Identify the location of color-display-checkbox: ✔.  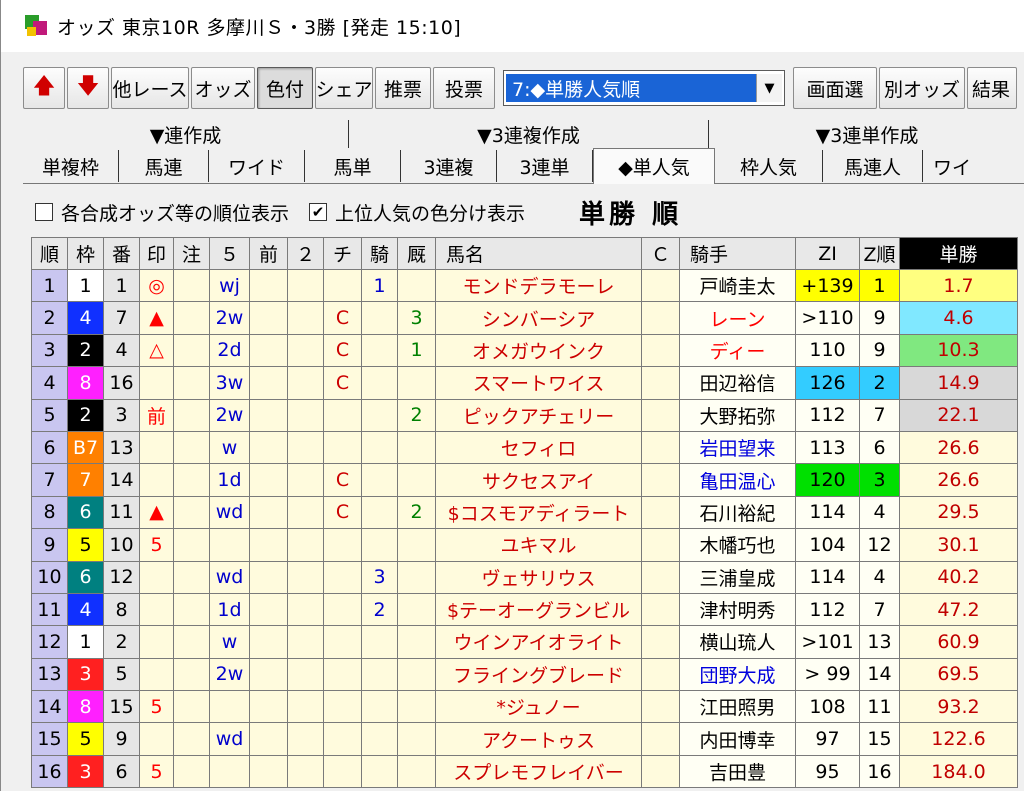
(318, 212).